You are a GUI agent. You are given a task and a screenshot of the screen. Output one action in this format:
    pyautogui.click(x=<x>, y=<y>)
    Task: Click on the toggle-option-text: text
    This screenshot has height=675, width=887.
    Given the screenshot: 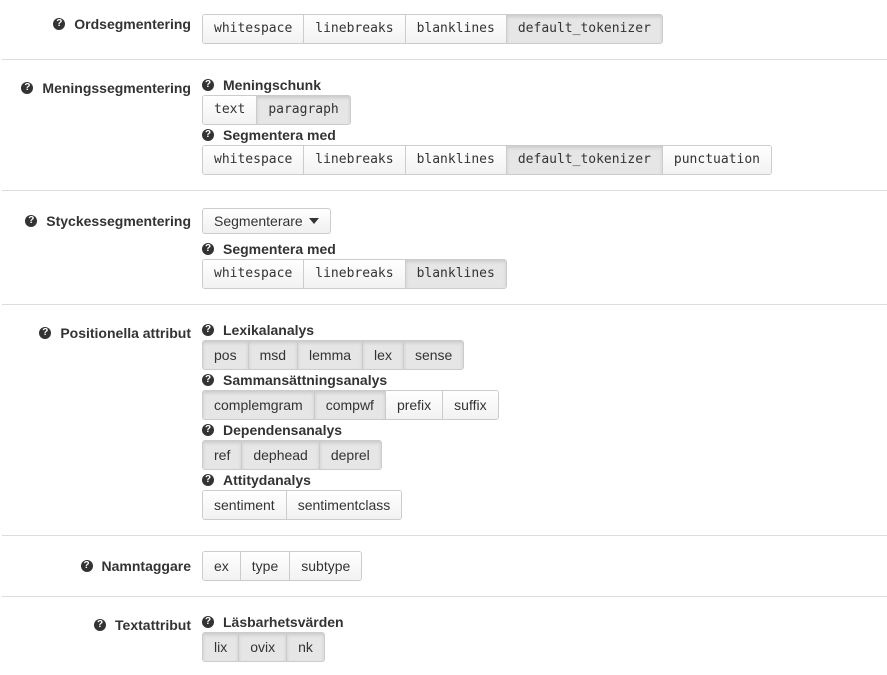 What is the action you would take?
    pyautogui.click(x=230, y=110)
    